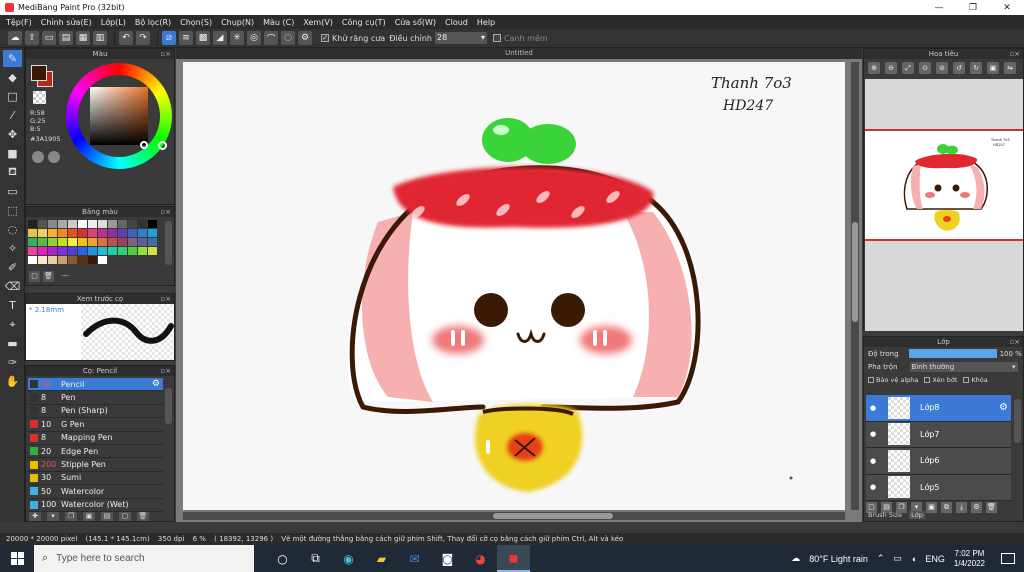 The image size is (1024, 572). What do you see at coordinates (126, 38) in the screenshot?
I see `undo-icon: ↶` at bounding box center [126, 38].